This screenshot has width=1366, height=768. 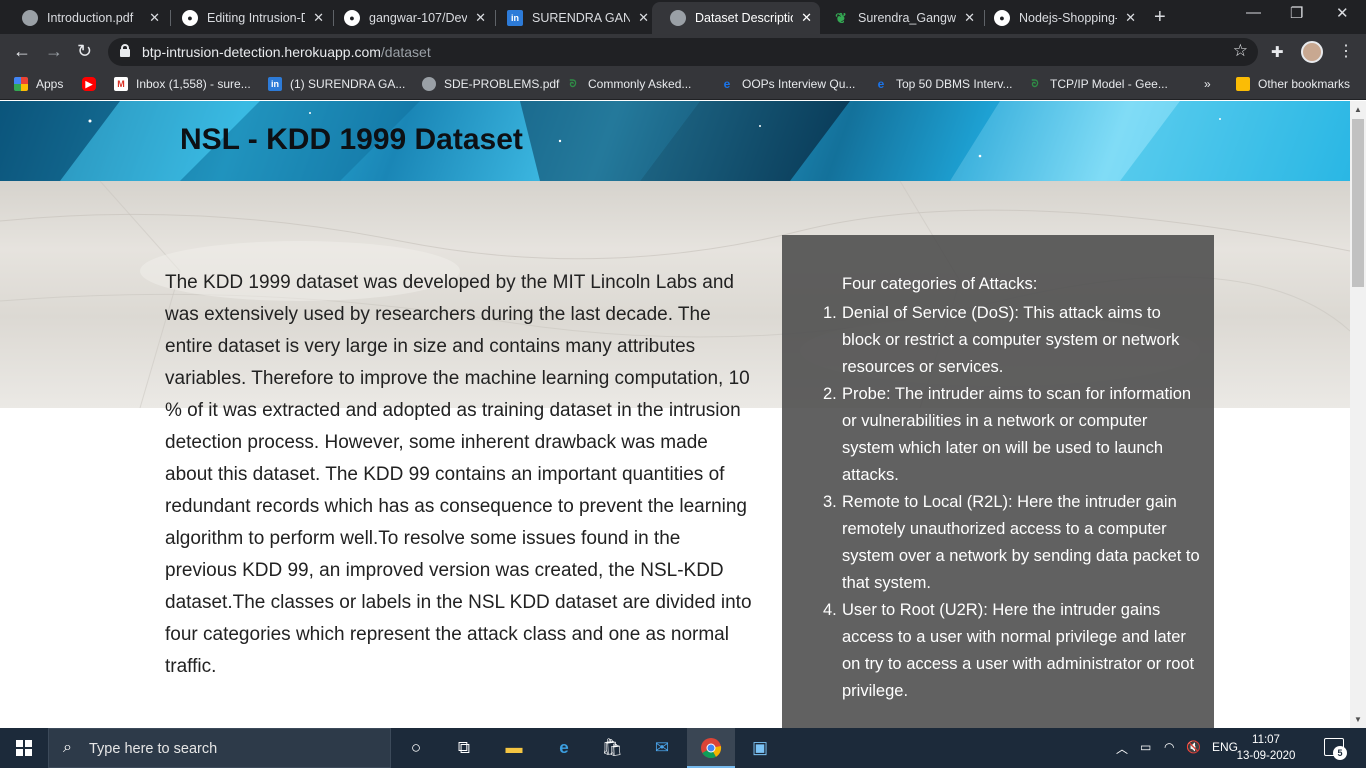 I want to click on photos-icon: ▣, so click(x=760, y=748).